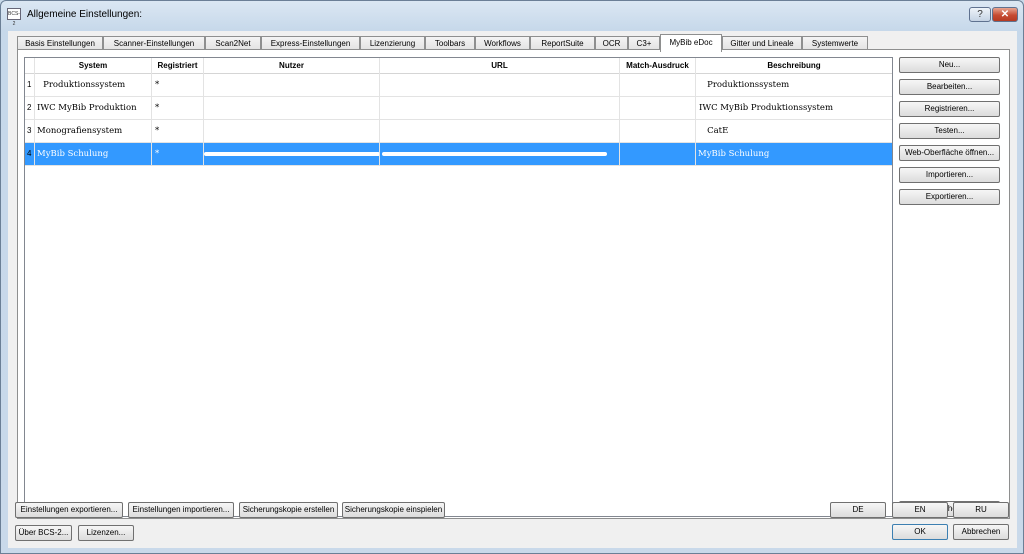 The width and height of the screenshot is (1024, 554). I want to click on cell-system: IWC MyBib Produktion, so click(93, 108).